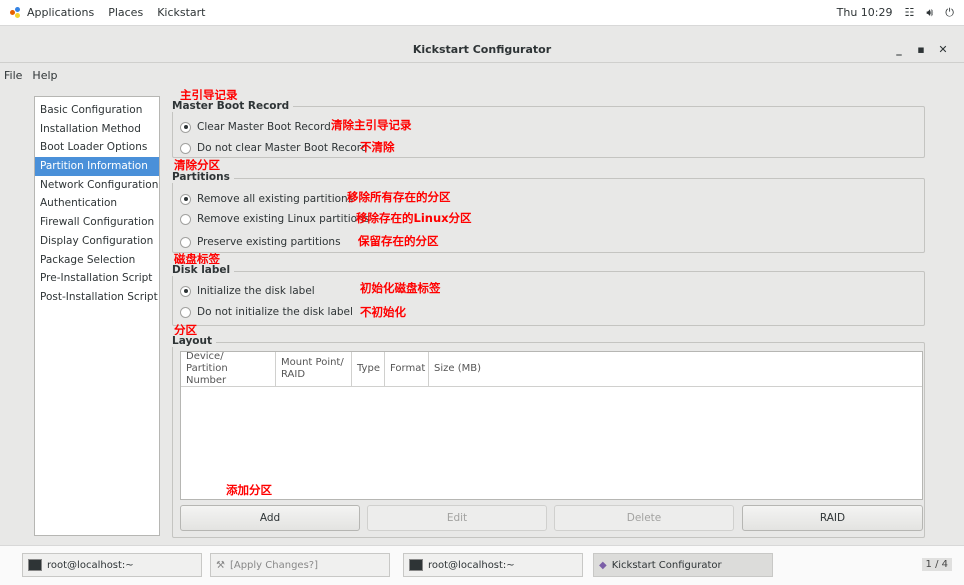 The height and width of the screenshot is (585, 964). I want to click on kickstart-app-menu: Kickstart, so click(181, 12).